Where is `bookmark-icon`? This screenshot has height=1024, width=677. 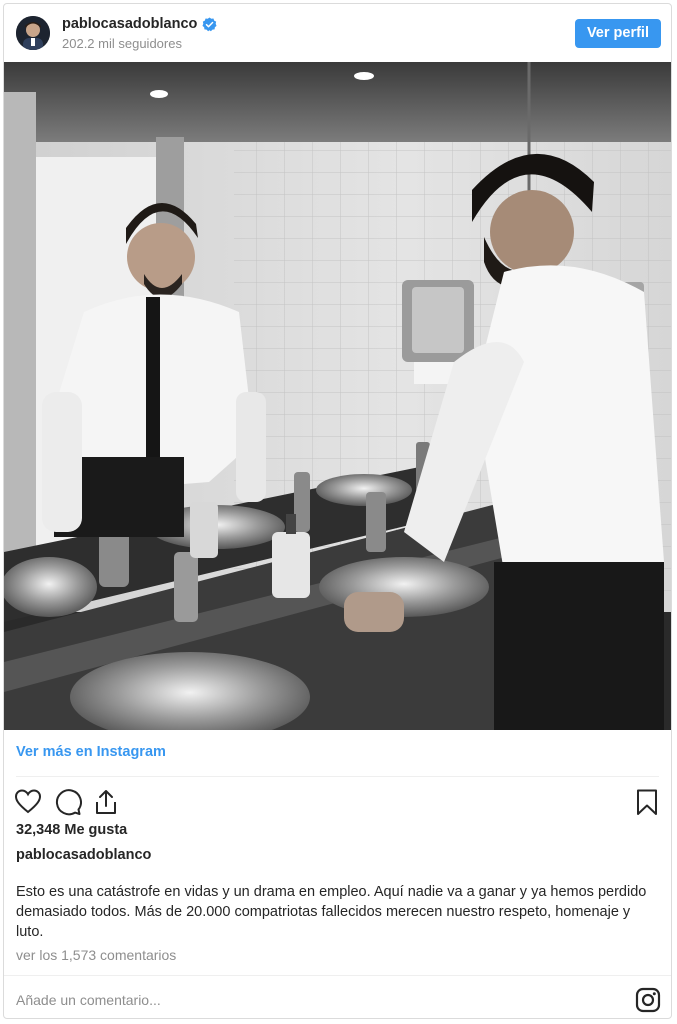 bookmark-icon is located at coordinates (647, 802).